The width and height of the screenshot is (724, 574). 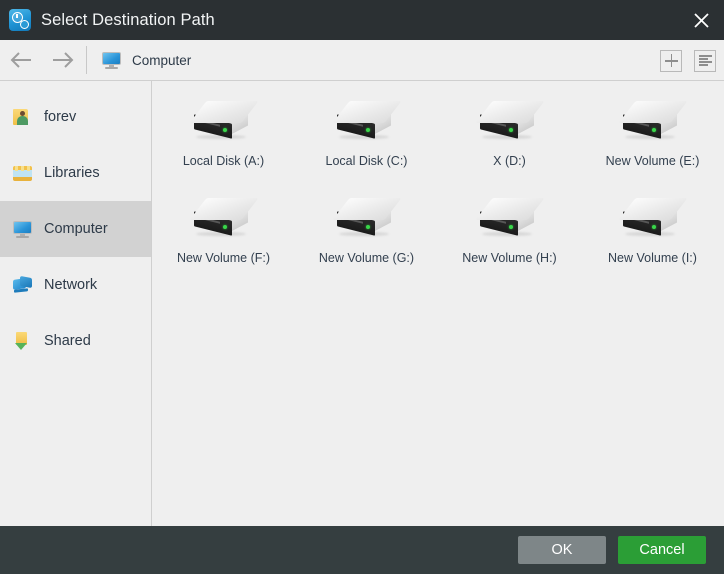 I want to click on cancel-button: Cancel, so click(x=662, y=550).